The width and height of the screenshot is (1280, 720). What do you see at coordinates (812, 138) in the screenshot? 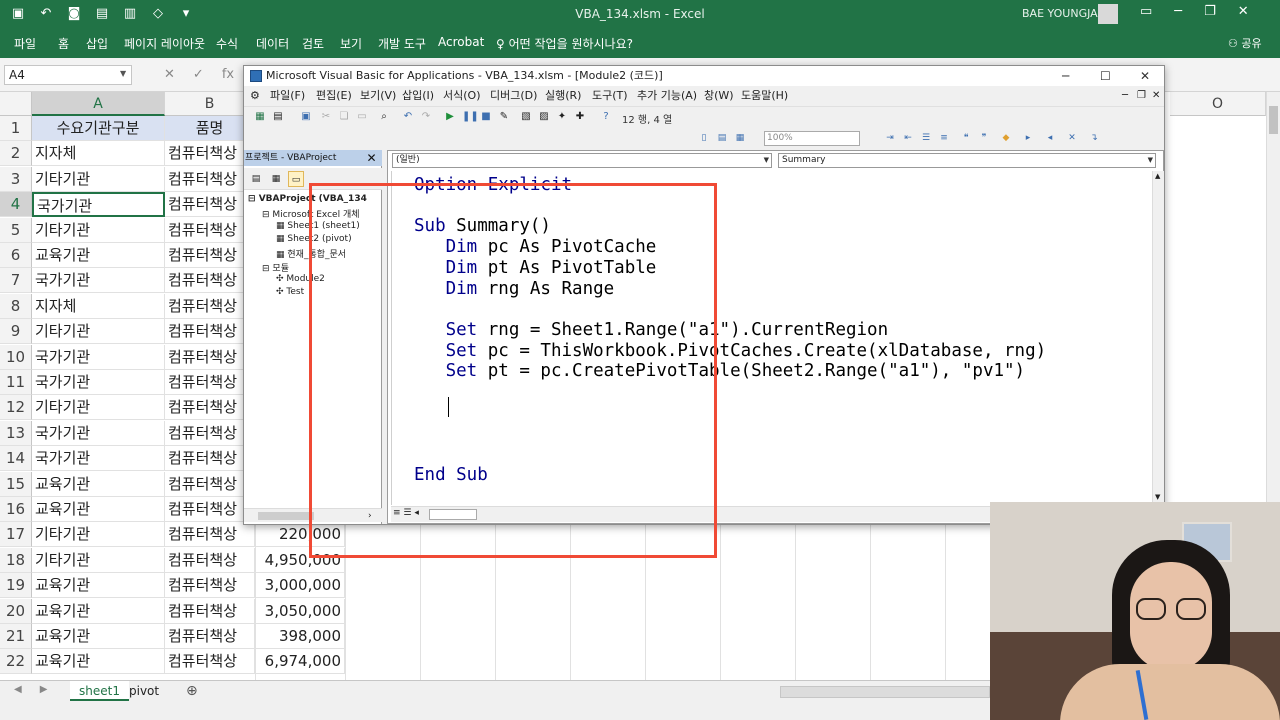
I see `zoom-box: 100%` at bounding box center [812, 138].